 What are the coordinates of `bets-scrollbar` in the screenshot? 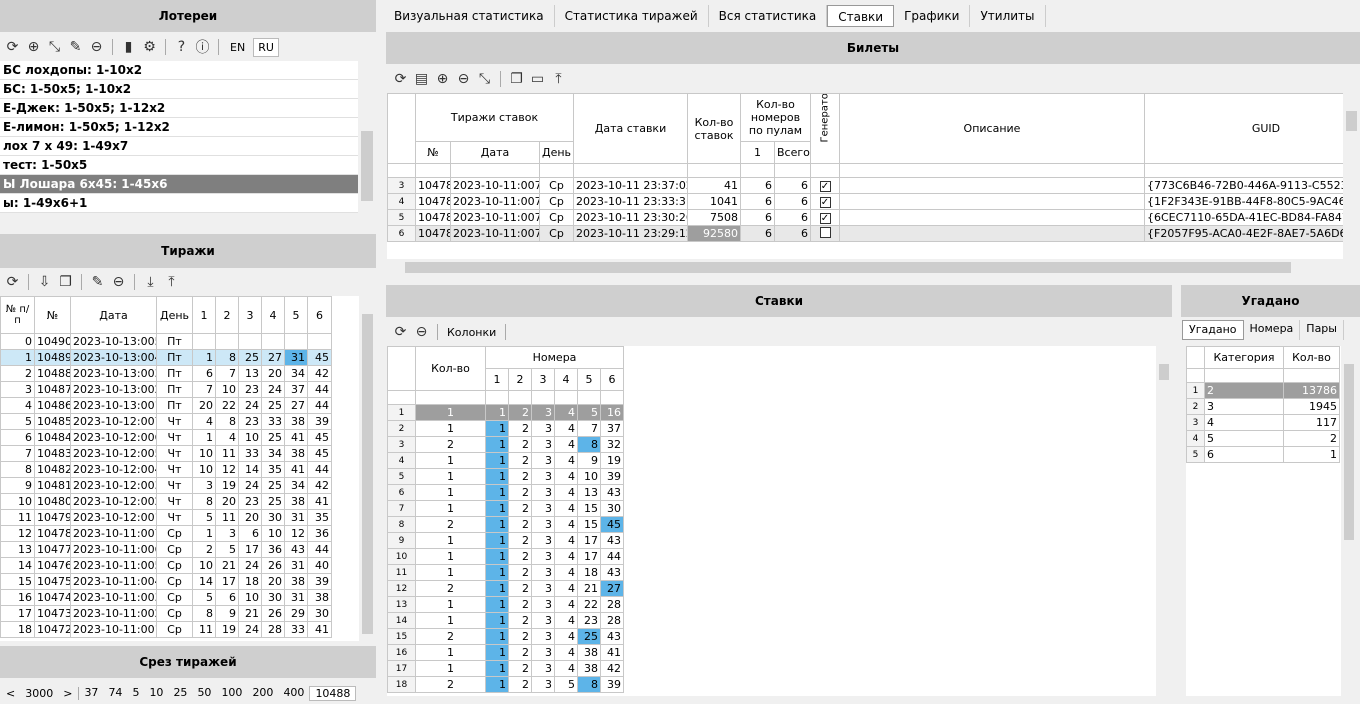 It's located at (1164, 521).